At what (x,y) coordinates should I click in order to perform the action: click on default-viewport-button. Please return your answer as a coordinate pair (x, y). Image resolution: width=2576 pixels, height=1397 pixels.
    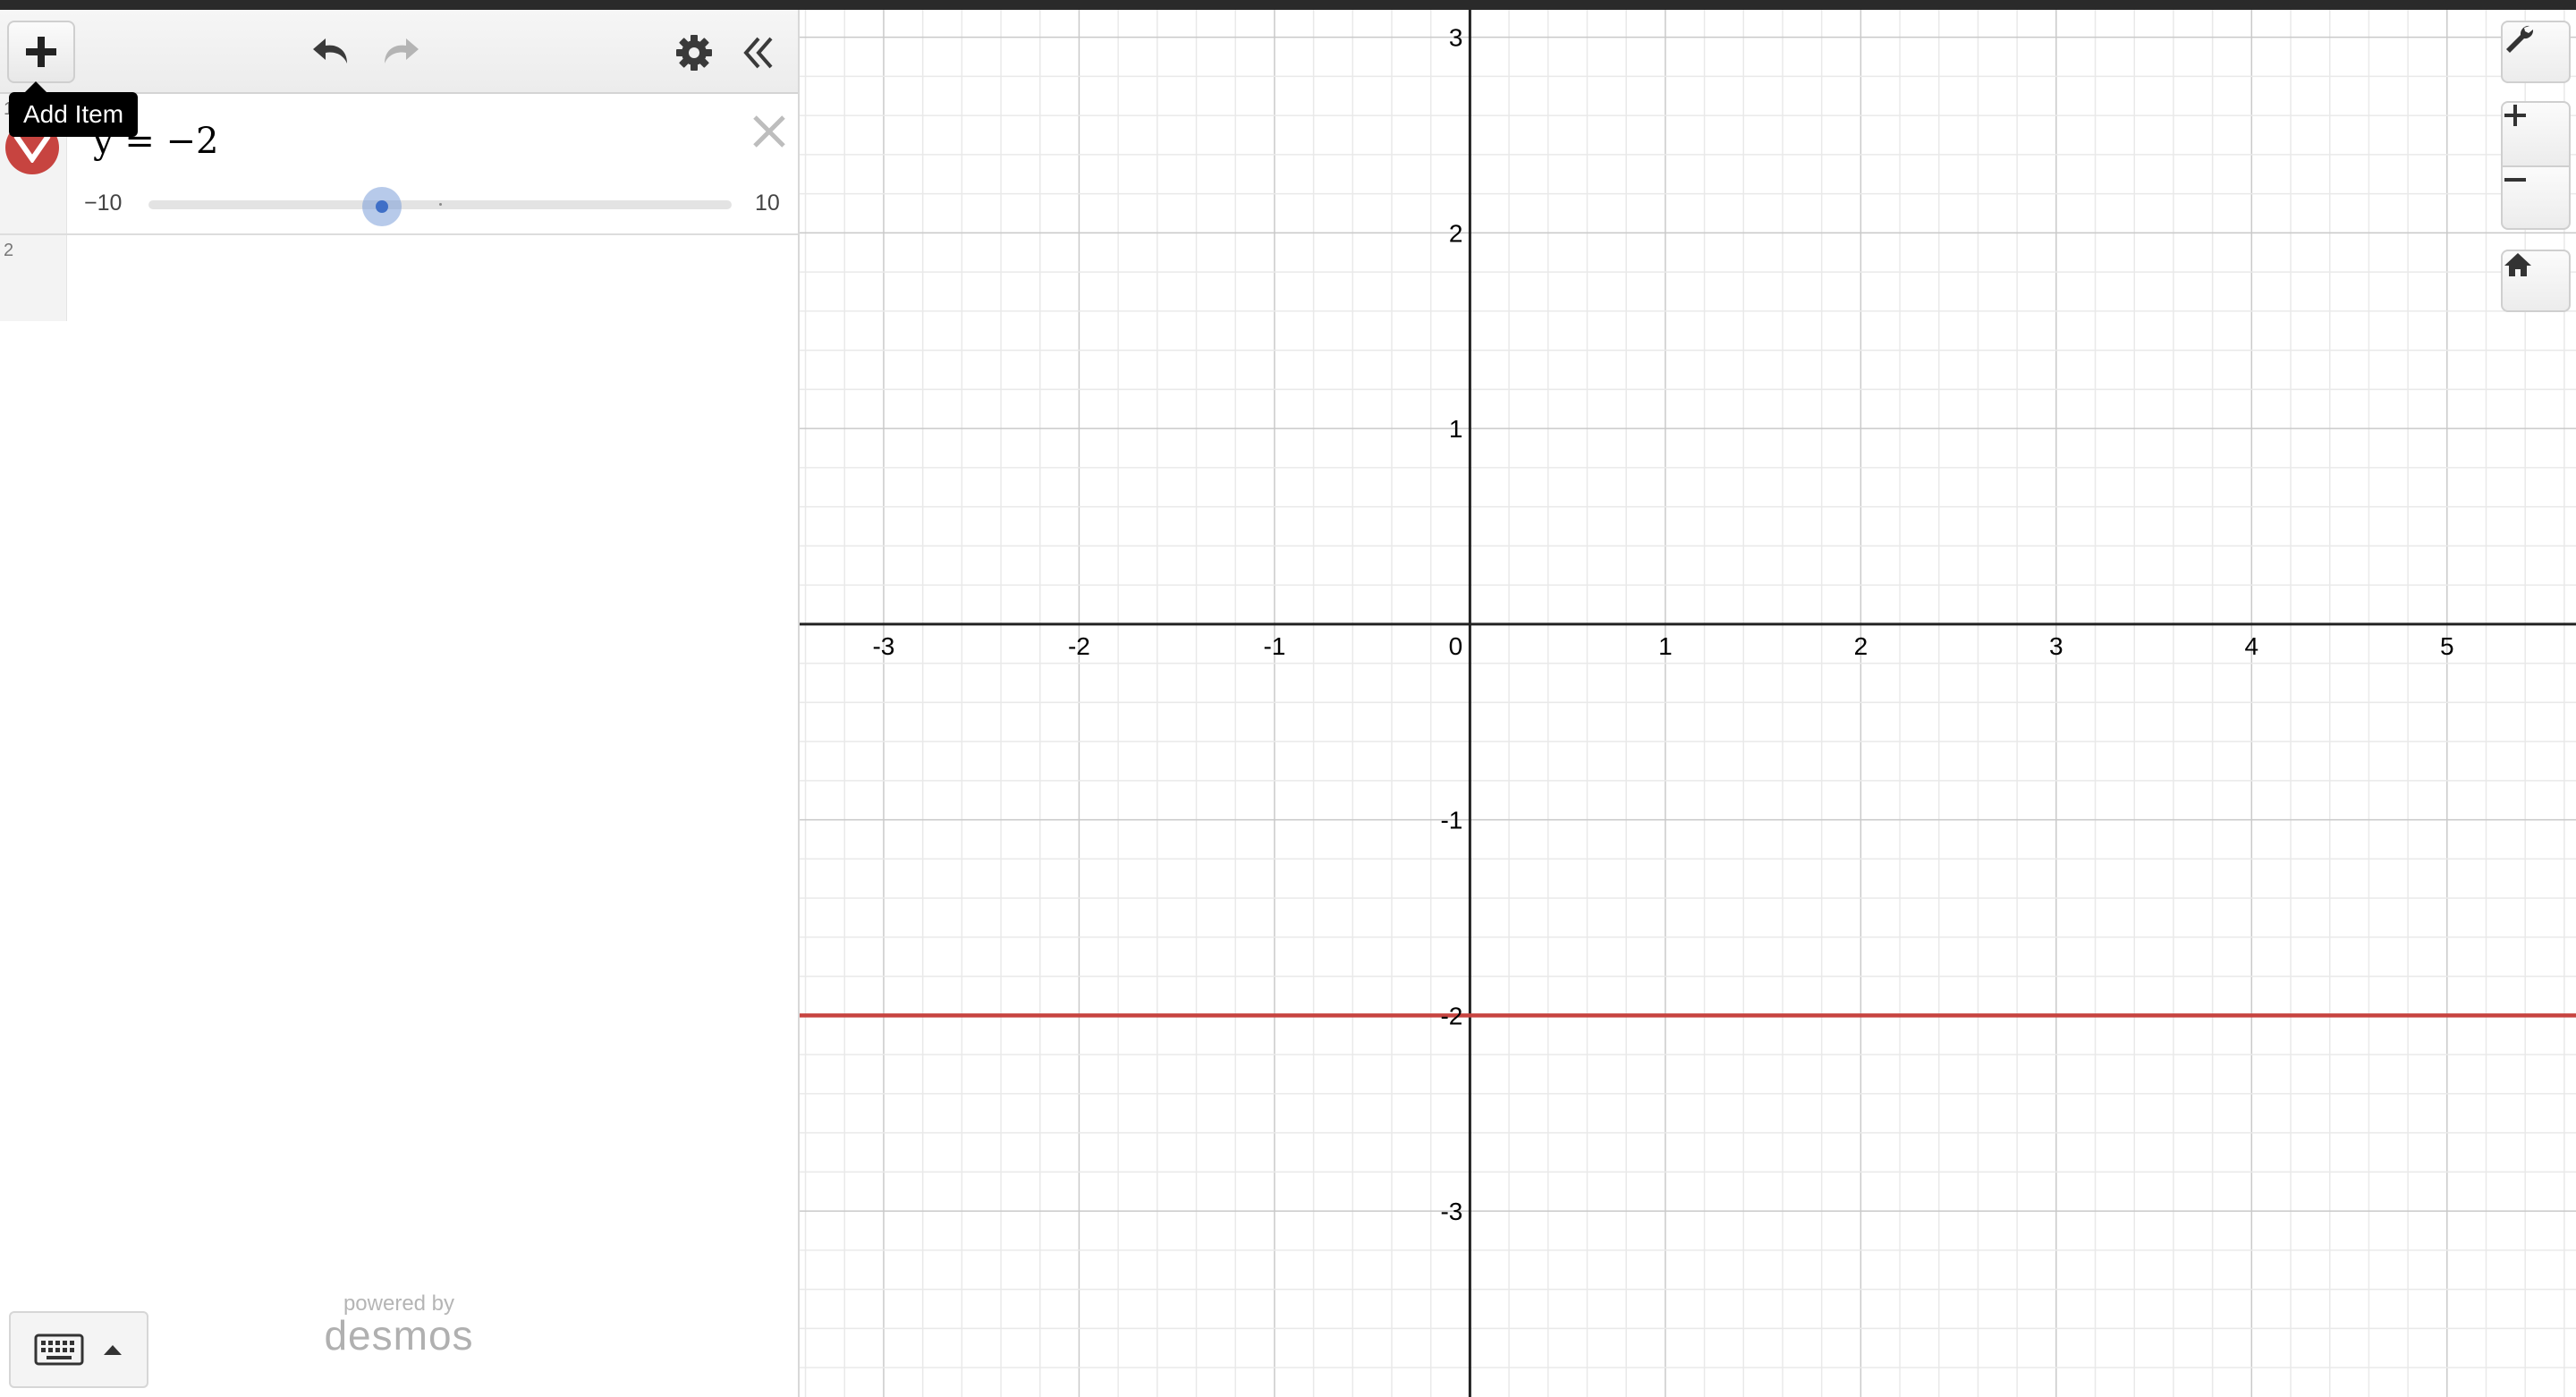
    Looking at the image, I should click on (2536, 281).